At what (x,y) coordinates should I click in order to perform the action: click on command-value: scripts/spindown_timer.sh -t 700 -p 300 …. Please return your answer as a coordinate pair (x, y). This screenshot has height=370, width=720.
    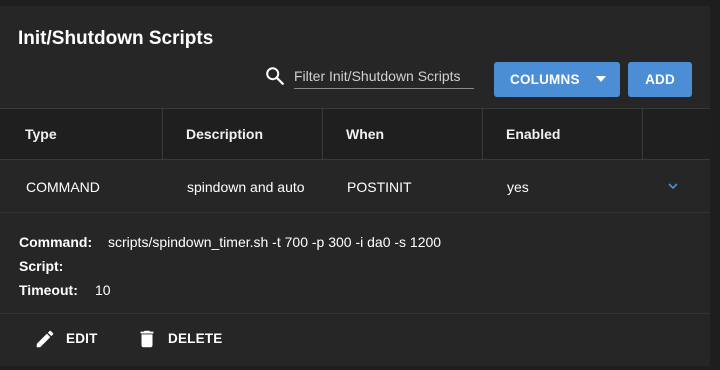
    Looking at the image, I should click on (275, 242).